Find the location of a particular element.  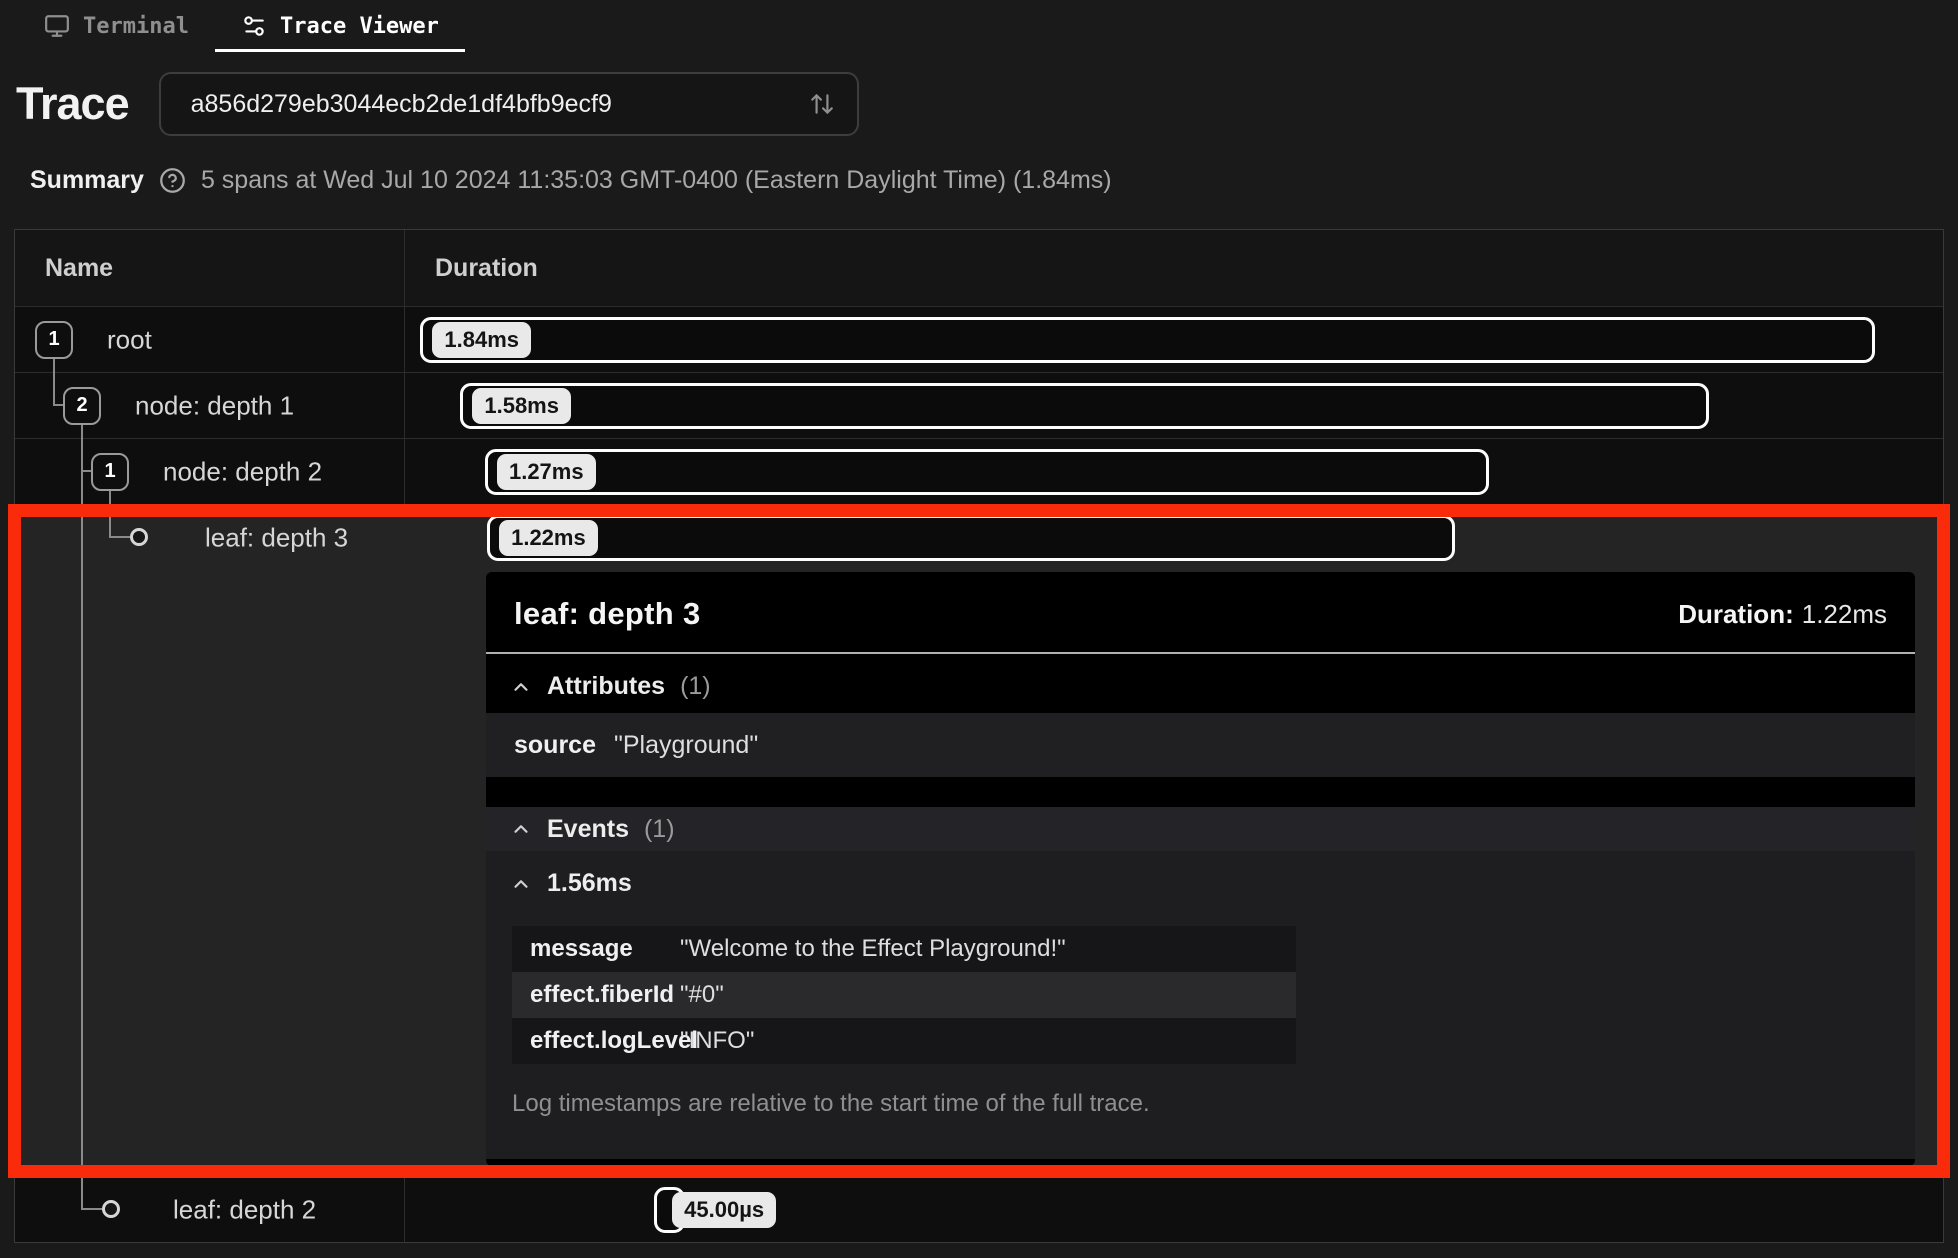

duration-pill: 1.27ms is located at coordinates (546, 471).